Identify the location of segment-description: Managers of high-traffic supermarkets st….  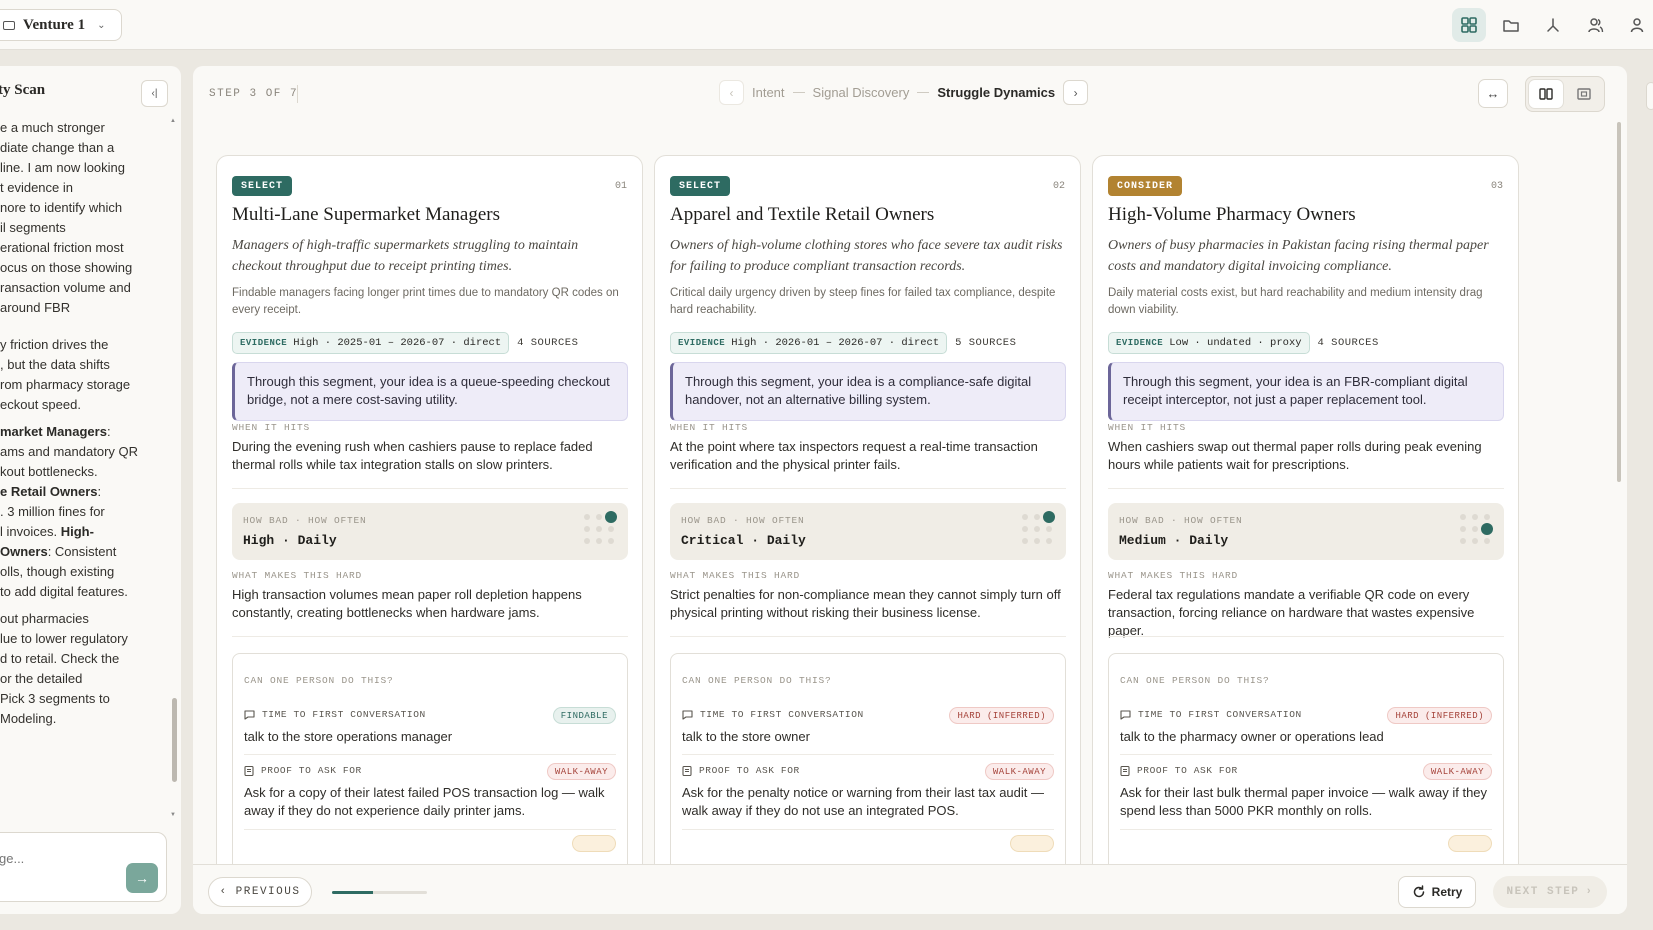
(405, 256).